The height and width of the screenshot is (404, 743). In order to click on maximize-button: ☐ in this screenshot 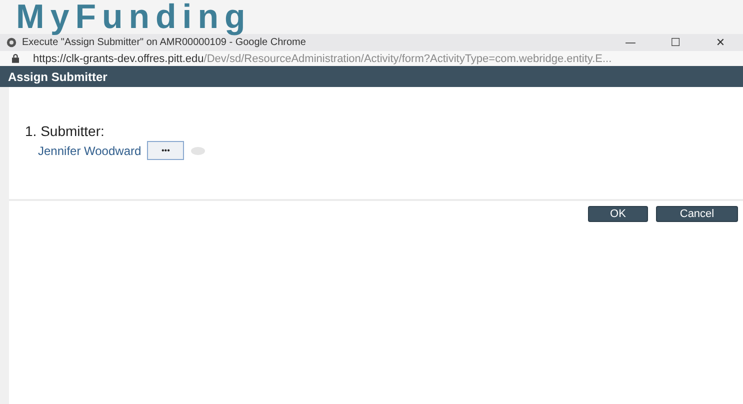, I will do `click(675, 42)`.